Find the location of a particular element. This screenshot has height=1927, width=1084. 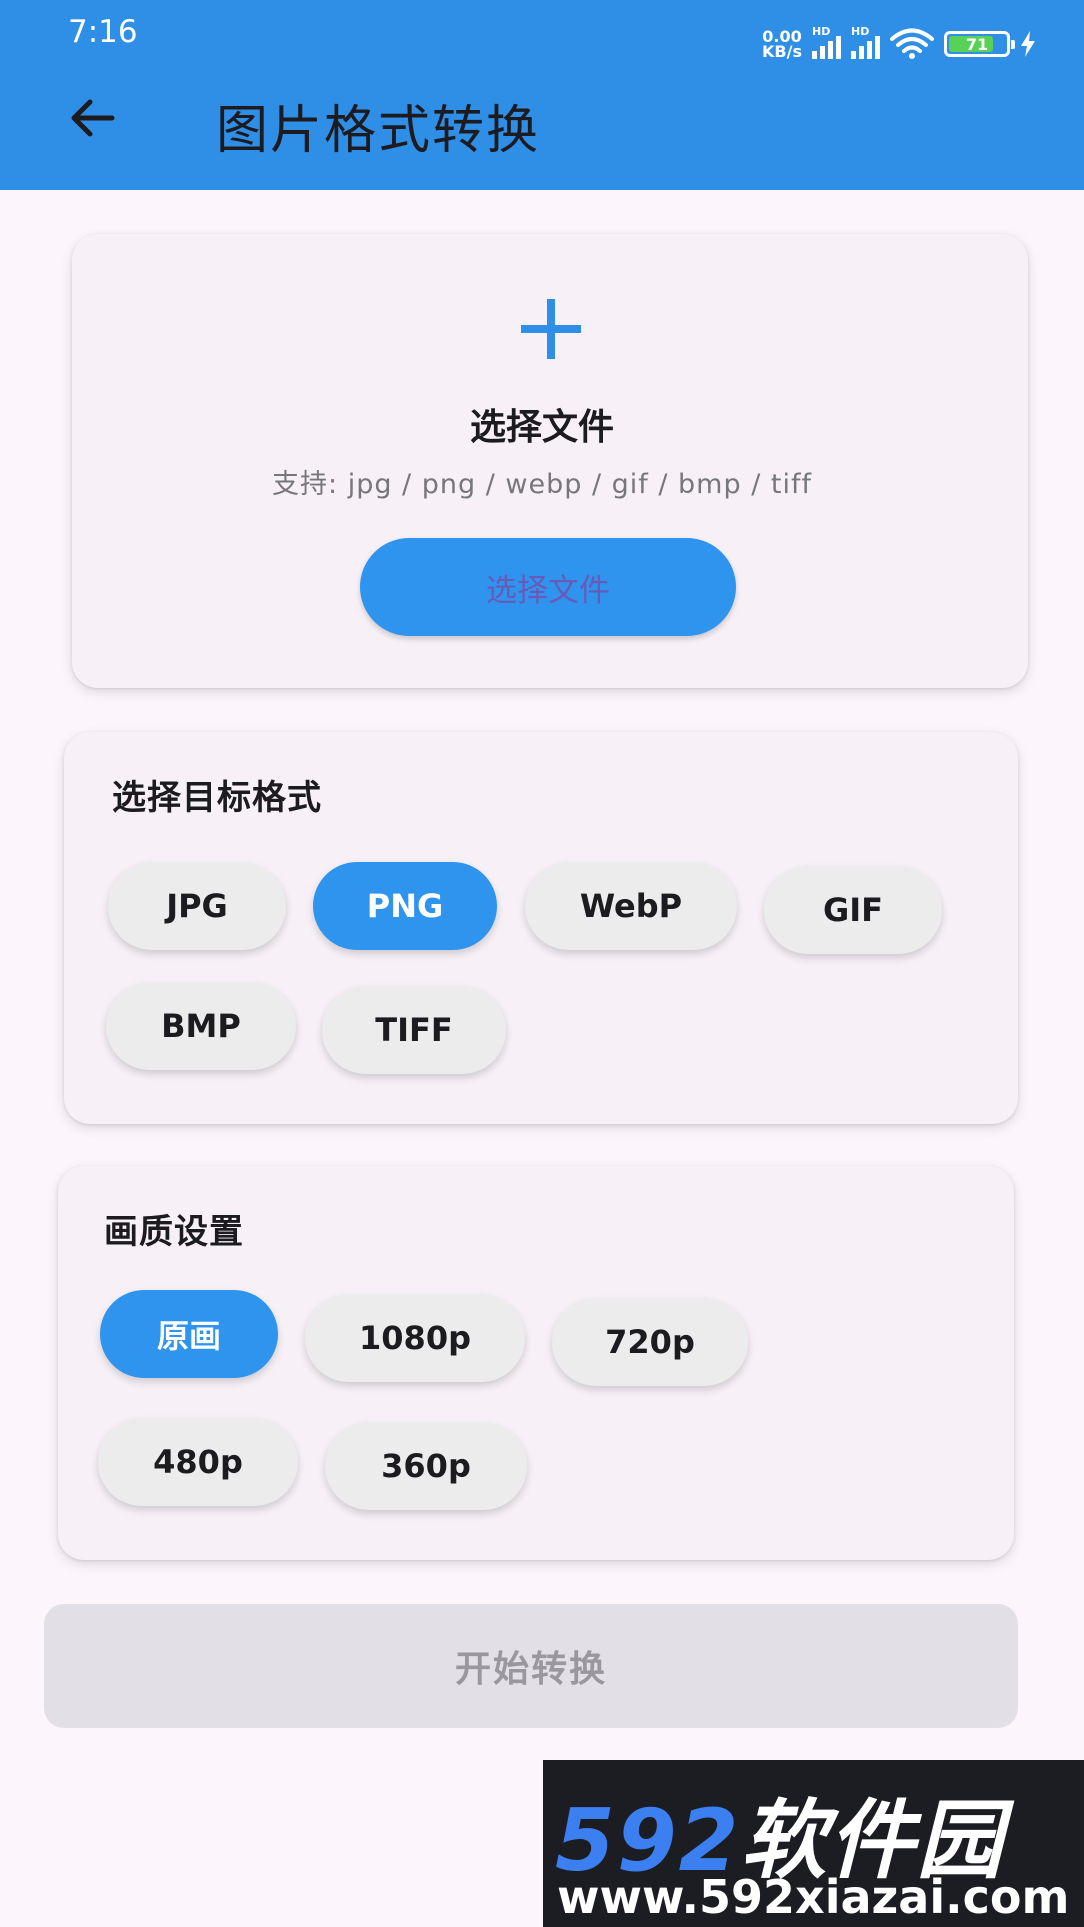

battery-icon: 71 is located at coordinates (979, 44).